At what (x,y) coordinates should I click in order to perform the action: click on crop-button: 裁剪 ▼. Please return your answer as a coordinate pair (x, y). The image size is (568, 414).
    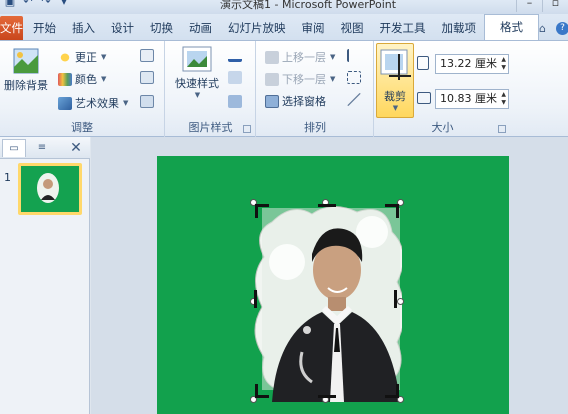
    Looking at the image, I should click on (395, 80).